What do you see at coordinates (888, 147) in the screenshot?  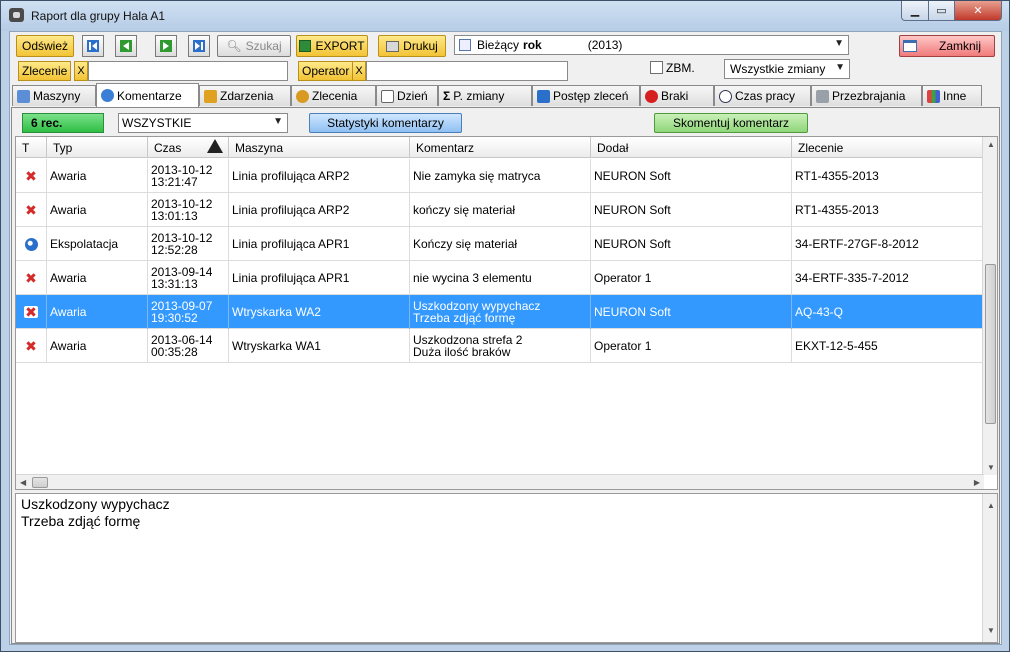 I see `col-header-zlecenie: Zlecenie` at bounding box center [888, 147].